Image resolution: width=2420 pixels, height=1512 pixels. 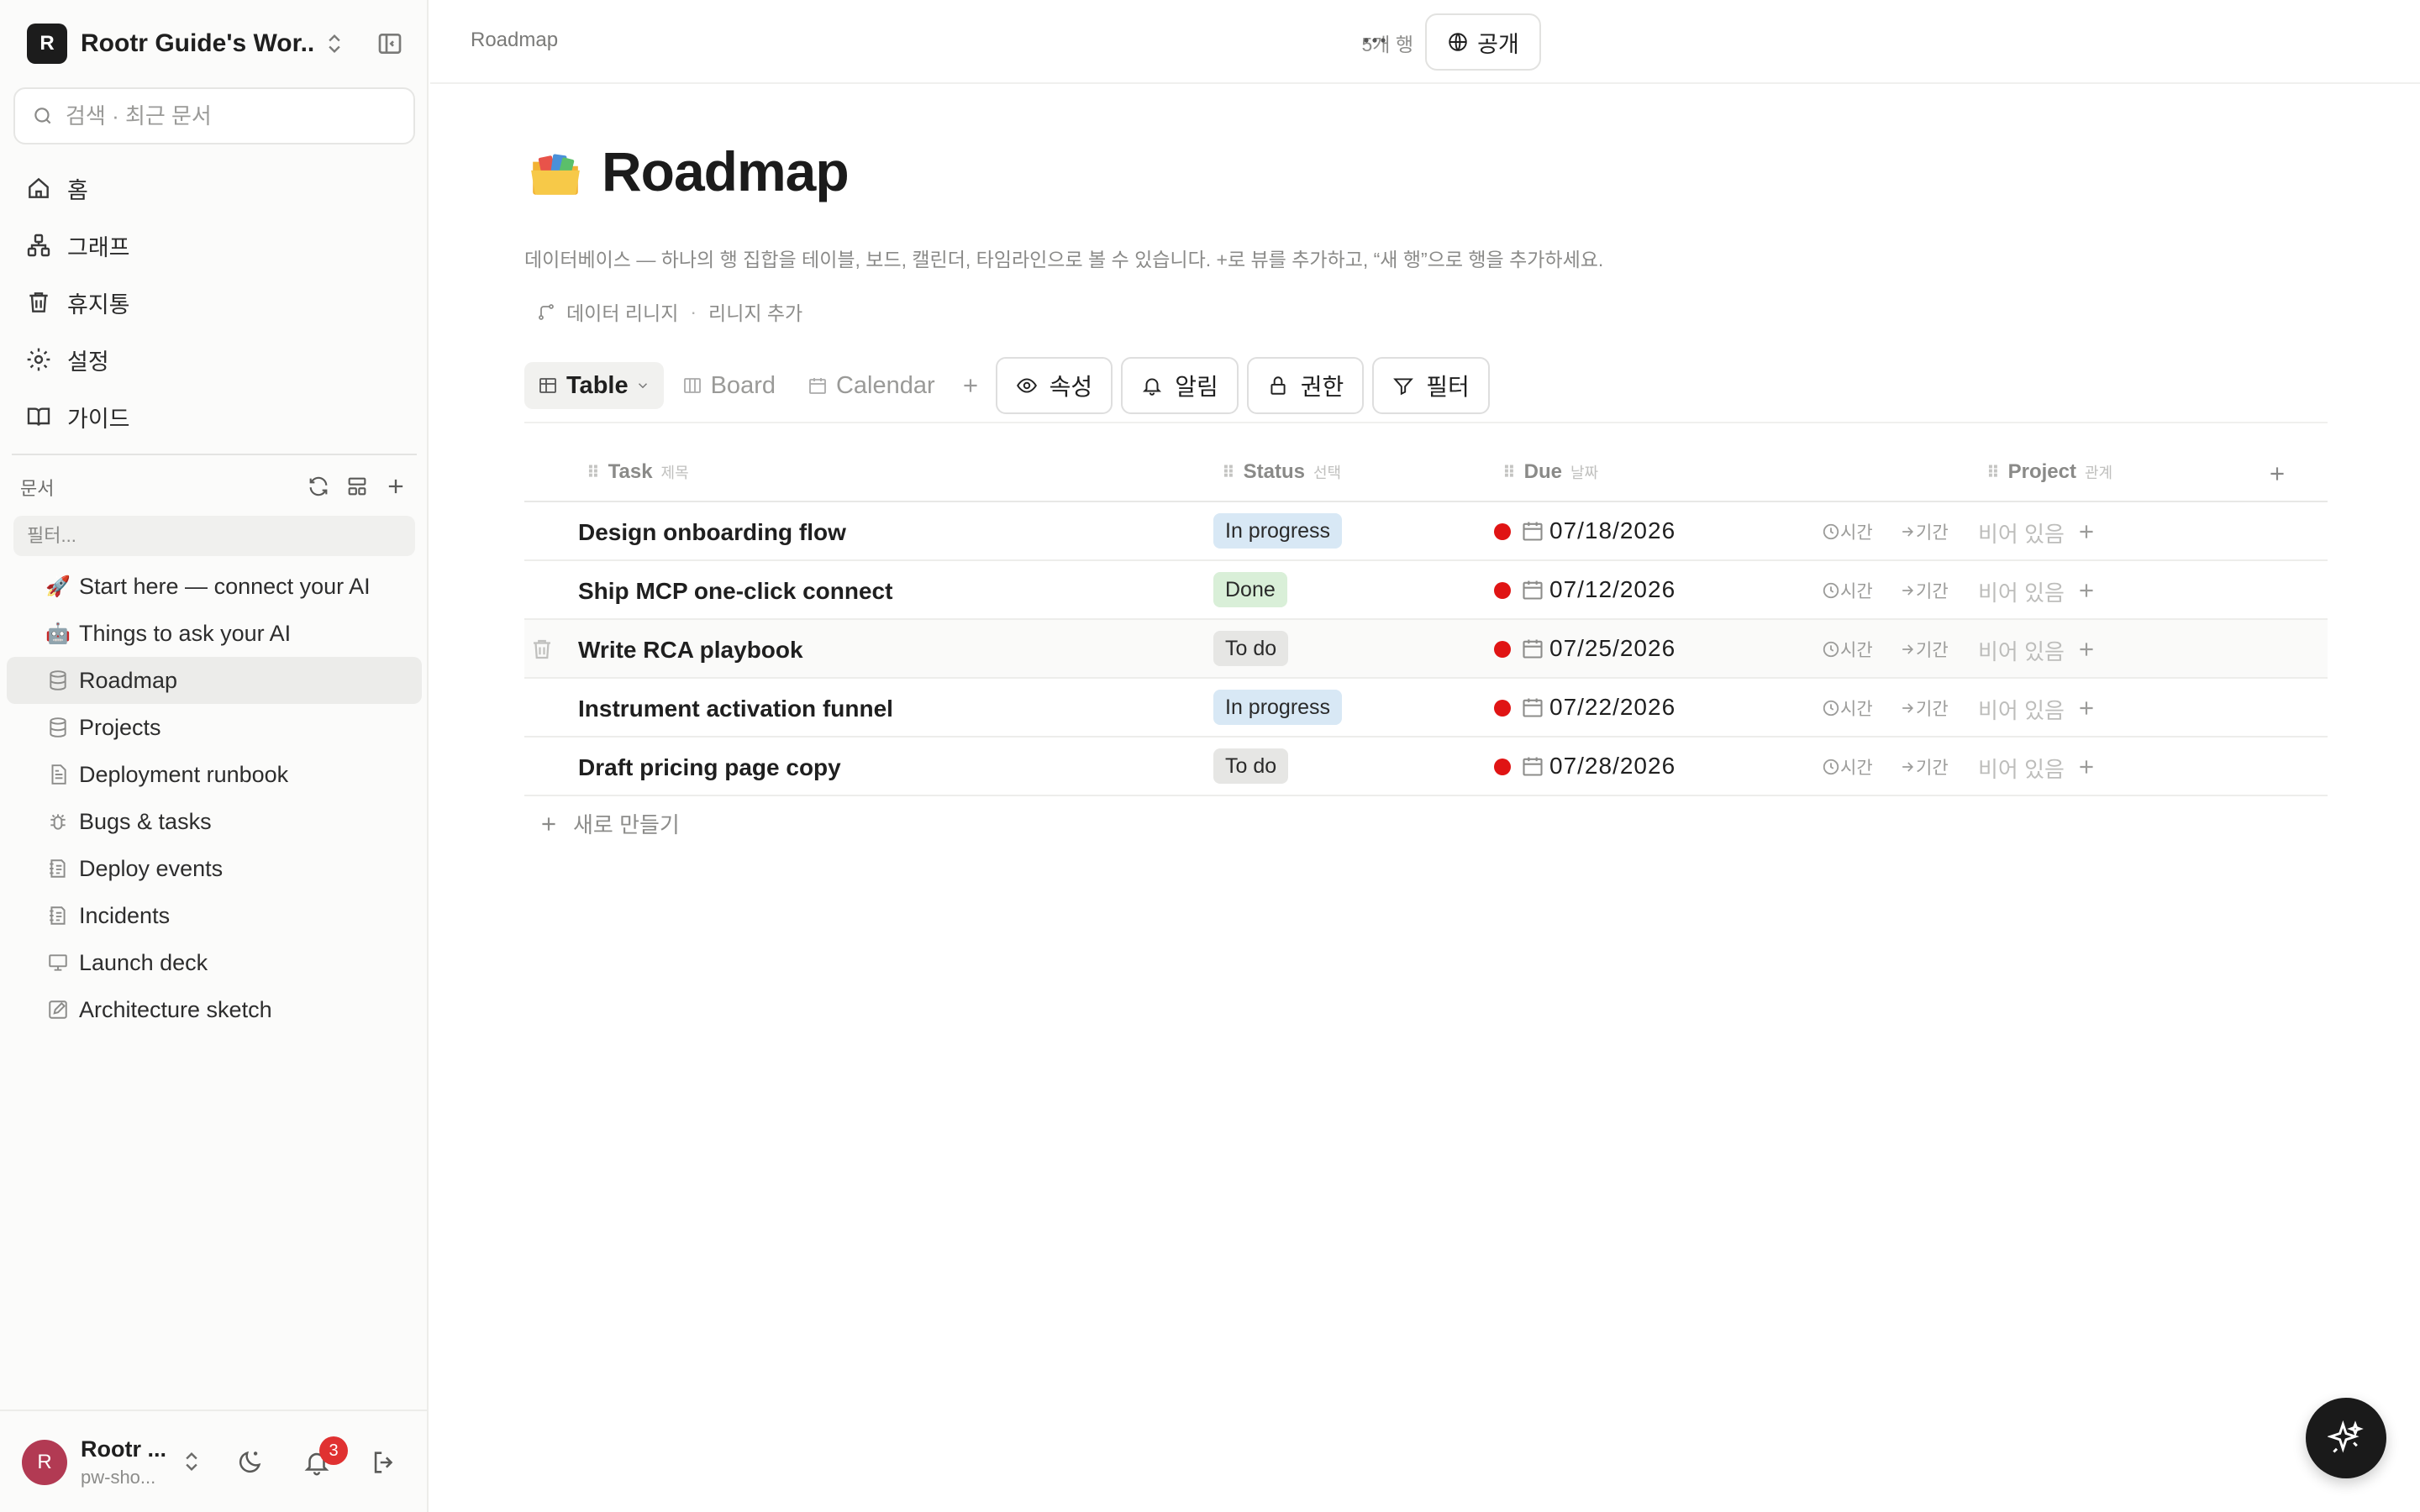 I want to click on alerts-button: 알림, so click(x=1180, y=385).